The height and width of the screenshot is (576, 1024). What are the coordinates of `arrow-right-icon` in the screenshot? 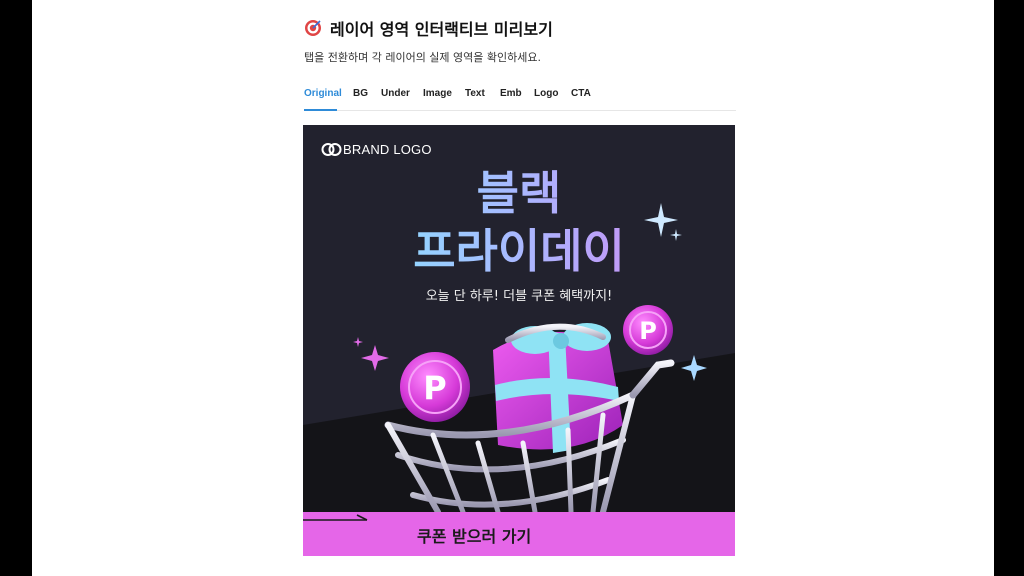 It's located at (335, 517).